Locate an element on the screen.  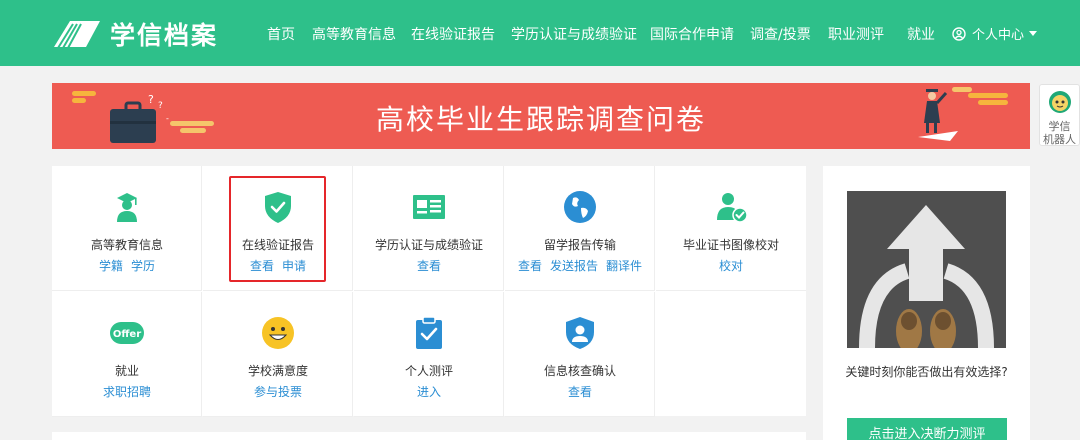
link-job-search: 求职招聘 is located at coordinates (127, 392).